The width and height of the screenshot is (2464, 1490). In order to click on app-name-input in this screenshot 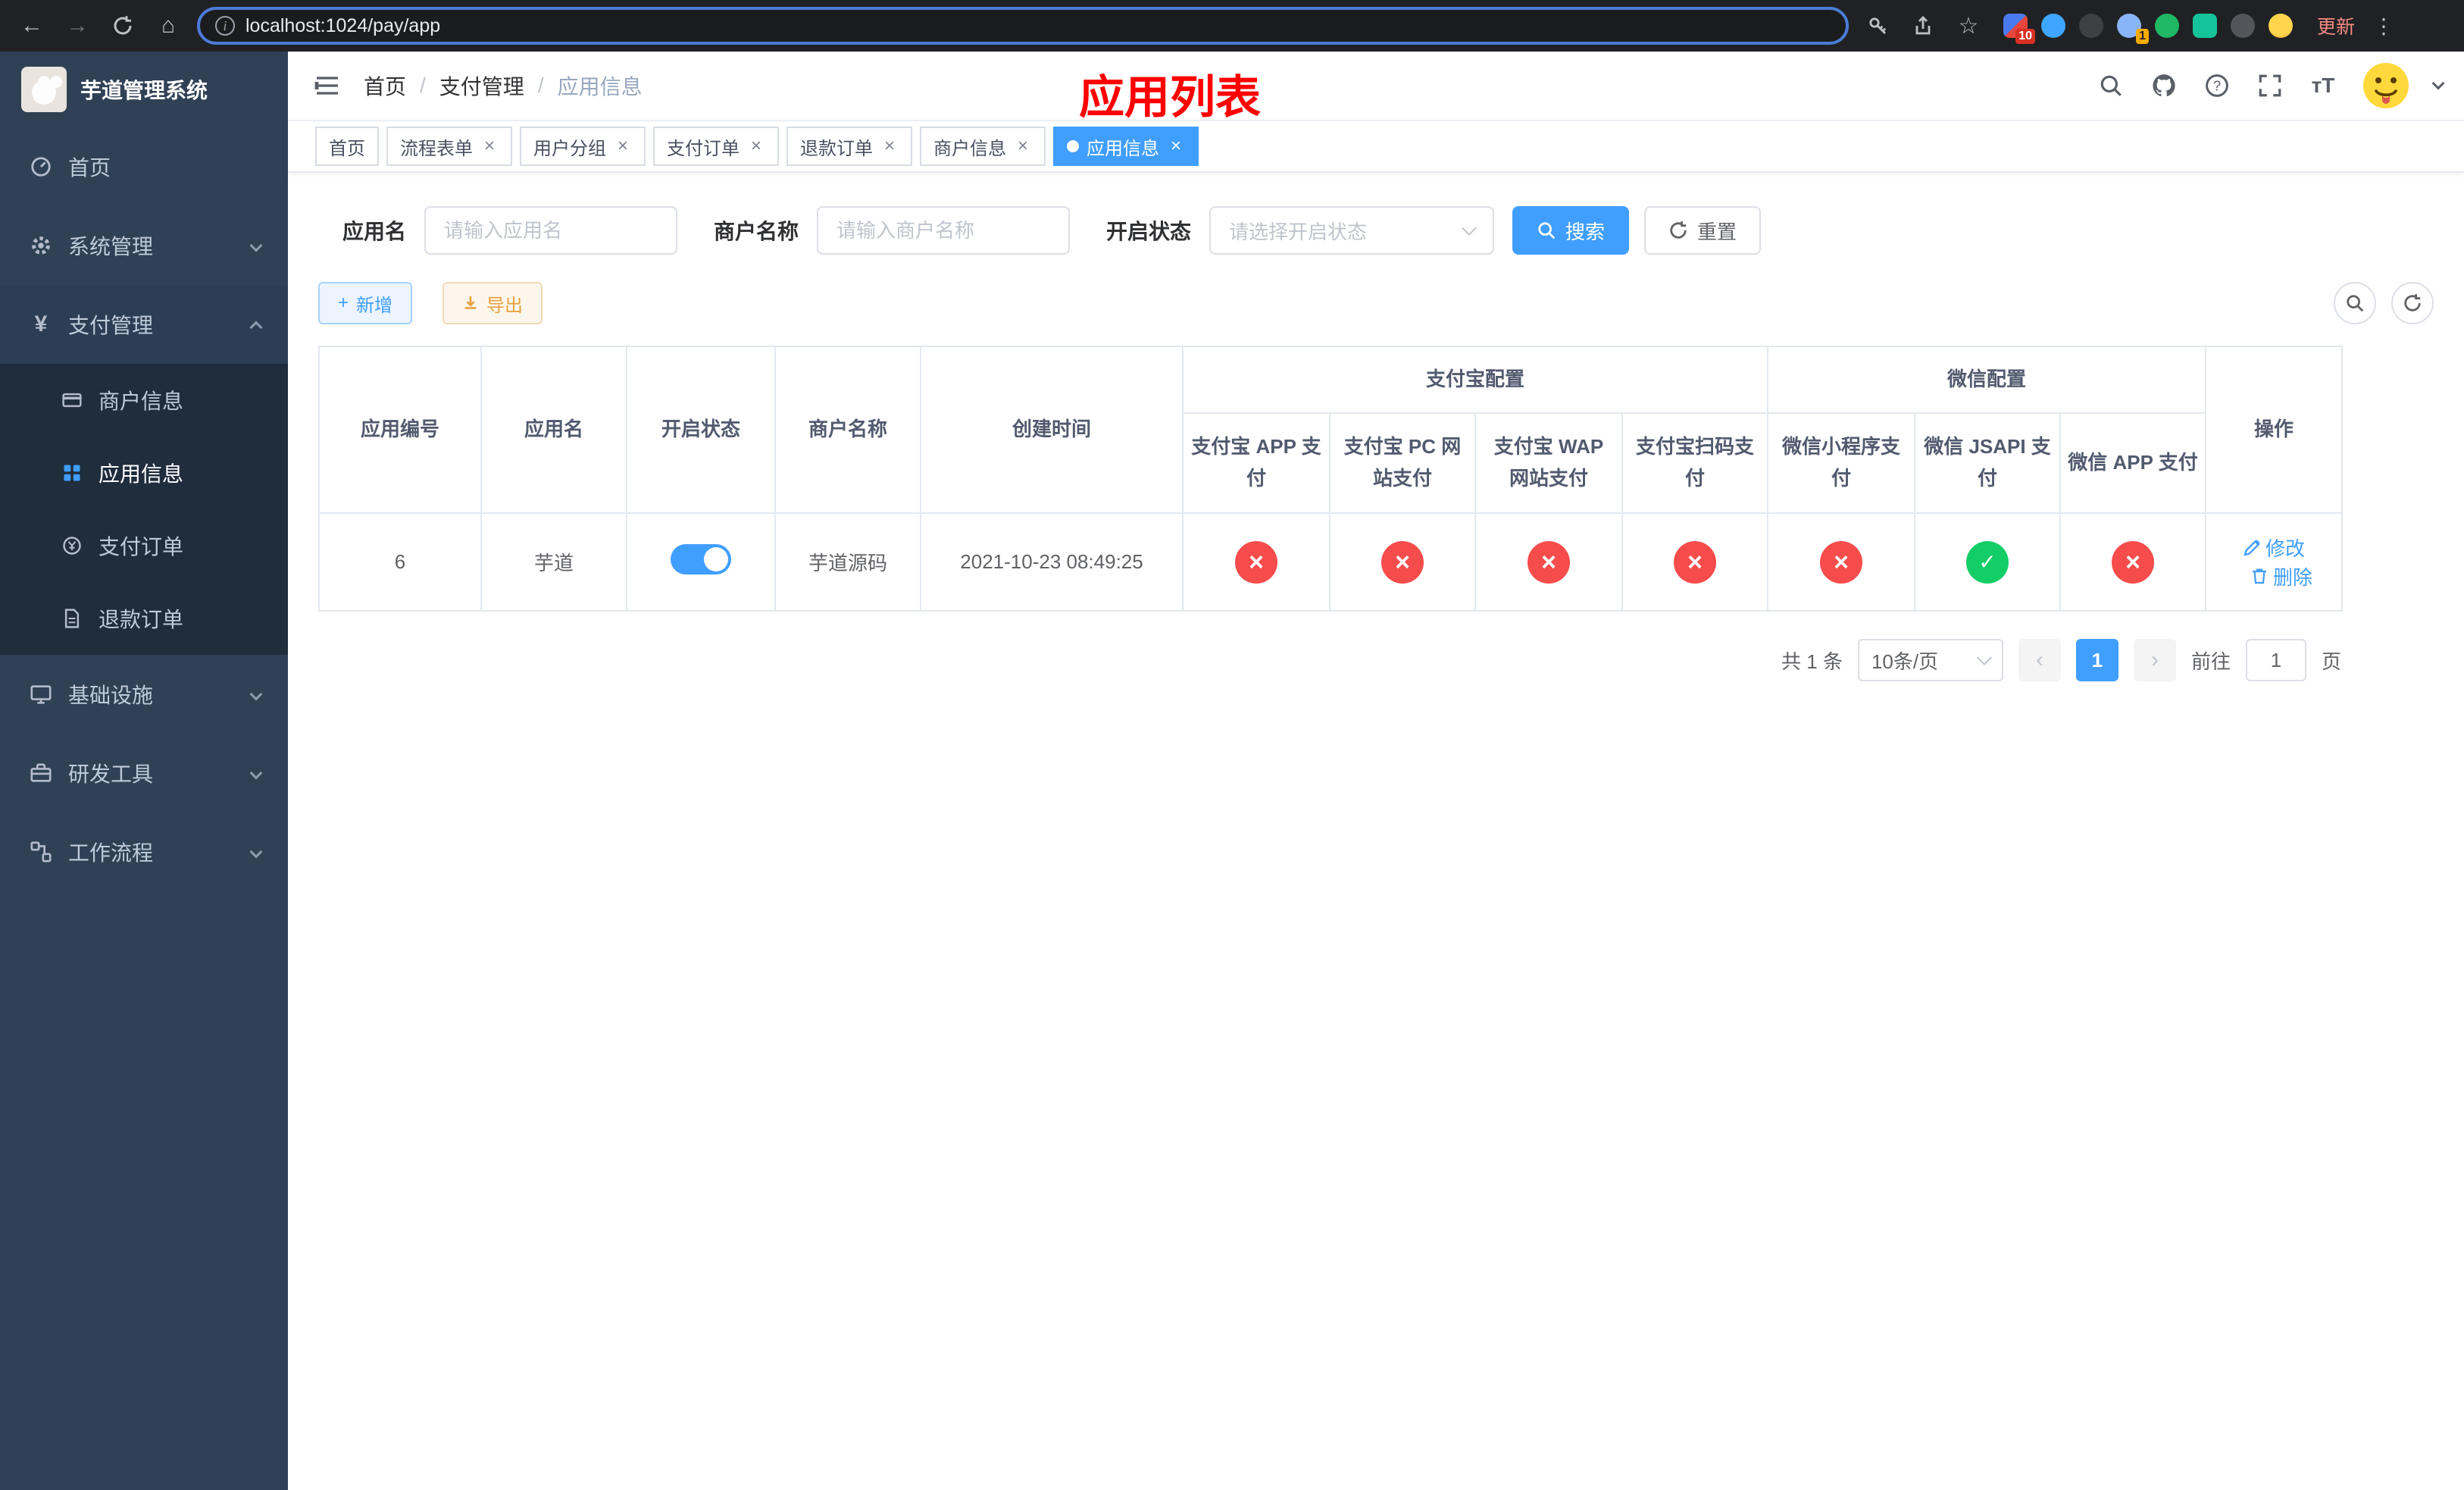, I will do `click(550, 230)`.